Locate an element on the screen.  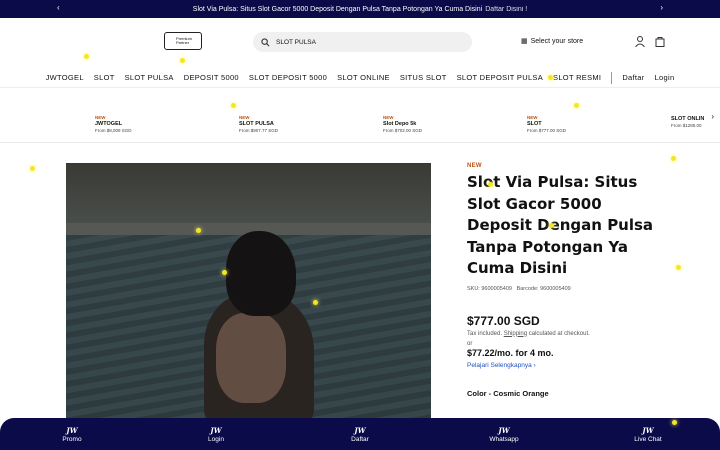
carousel-name: SLOT PULSA is located at coordinates (256, 124).